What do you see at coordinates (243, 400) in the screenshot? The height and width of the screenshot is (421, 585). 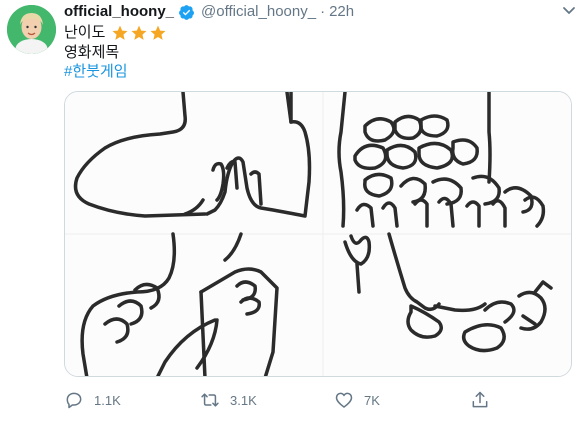 I see `retweet-count: 3.1K` at bounding box center [243, 400].